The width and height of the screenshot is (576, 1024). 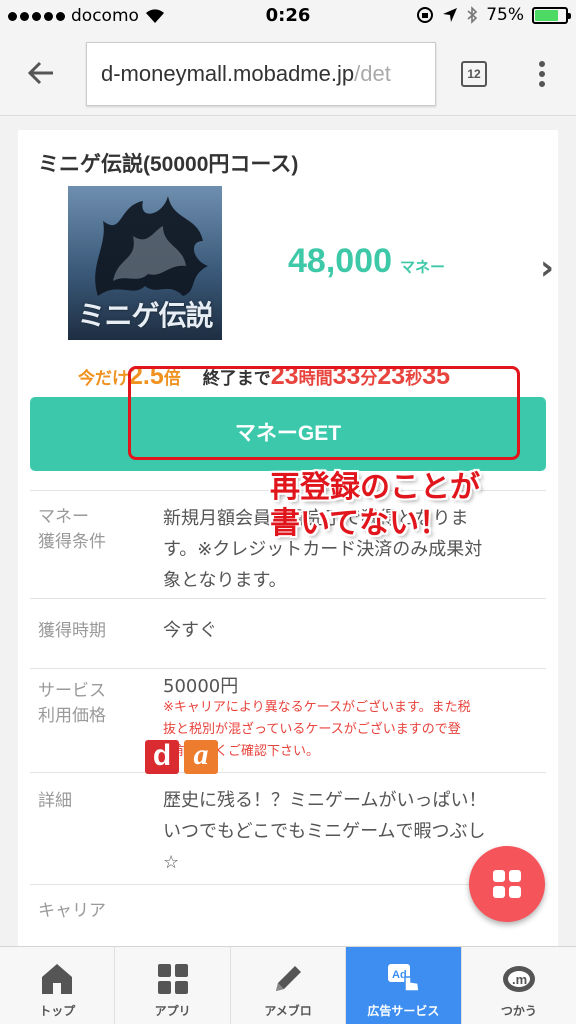 I want to click on bluetooth-icon, so click(x=472, y=15).